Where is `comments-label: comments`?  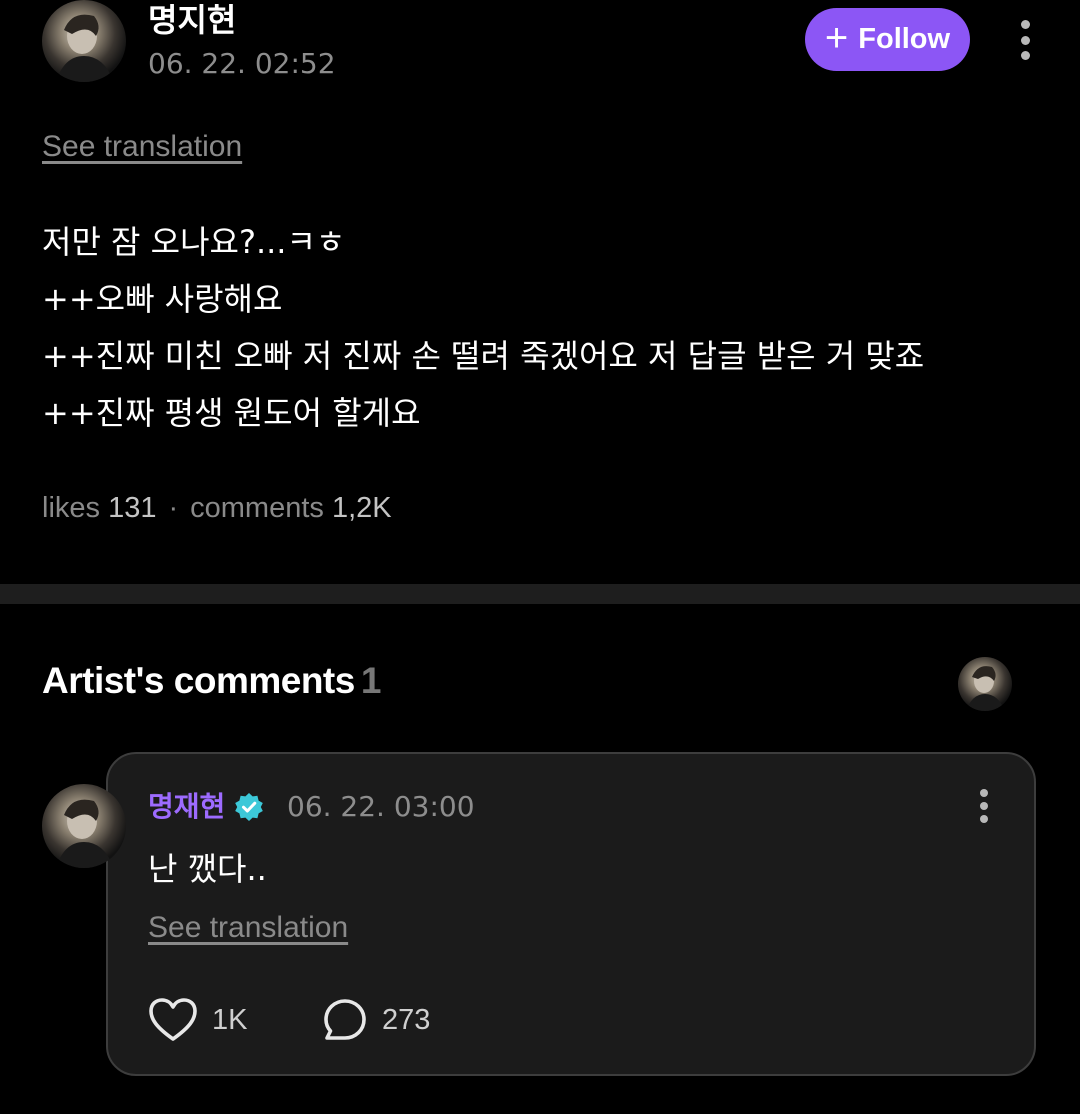
comments-label: comments is located at coordinates (257, 508).